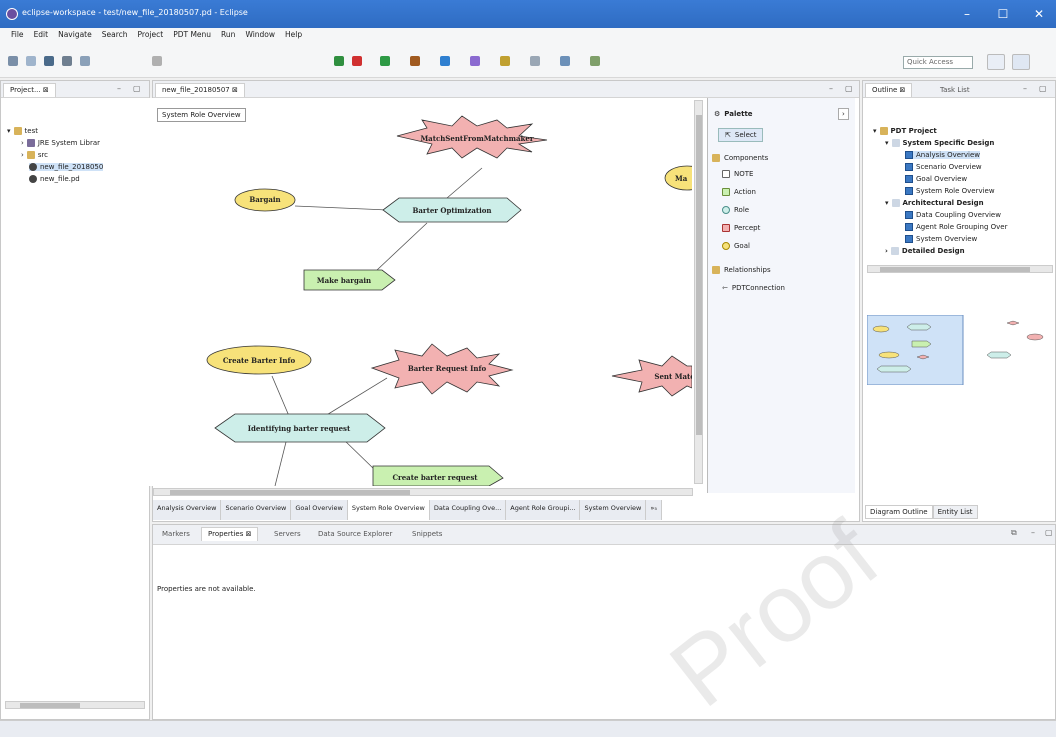 This screenshot has width=1056, height=737. I want to click on tab-snippets: Snippets, so click(427, 534).